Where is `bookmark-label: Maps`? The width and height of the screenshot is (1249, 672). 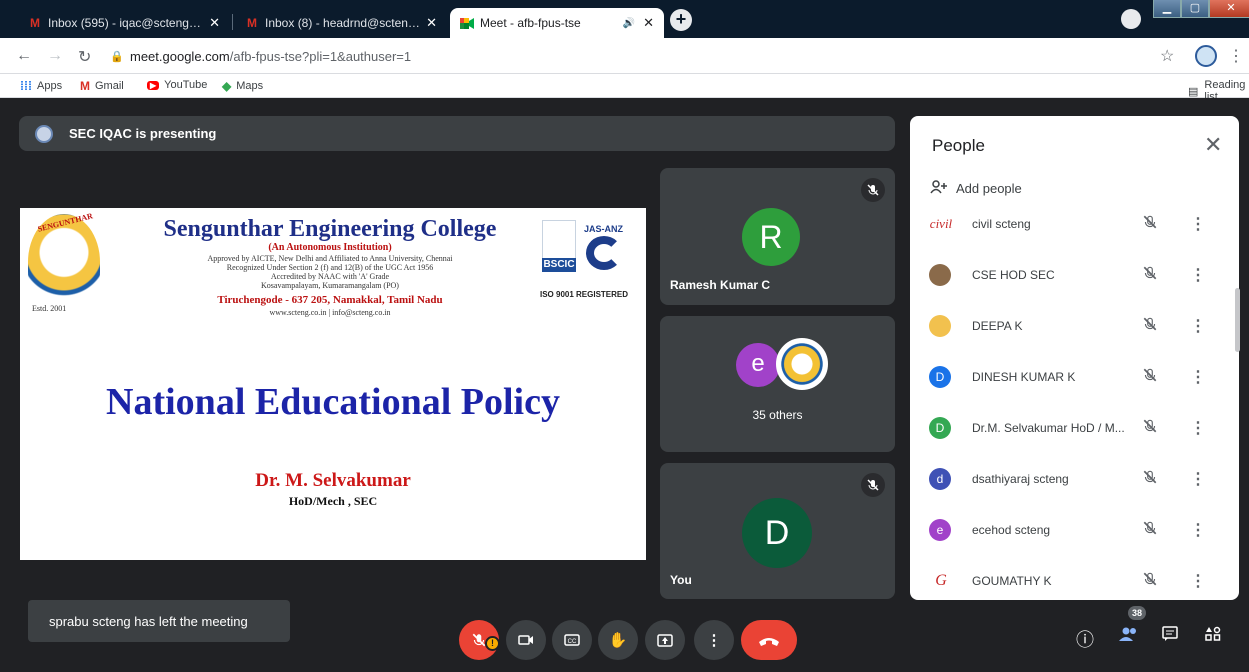 bookmark-label: Maps is located at coordinates (250, 86).